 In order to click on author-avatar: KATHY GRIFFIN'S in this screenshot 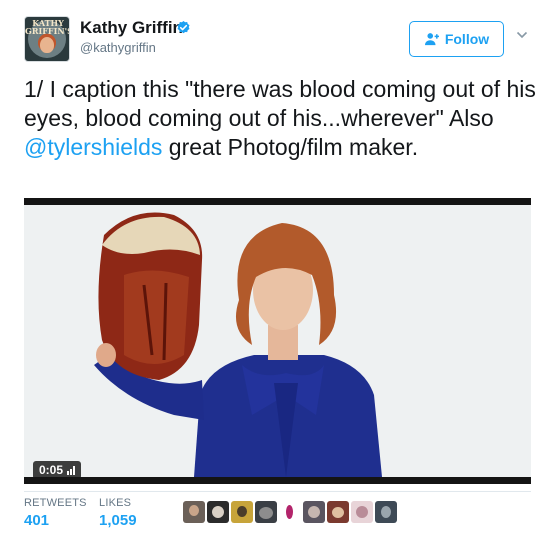, I will do `click(47, 39)`.